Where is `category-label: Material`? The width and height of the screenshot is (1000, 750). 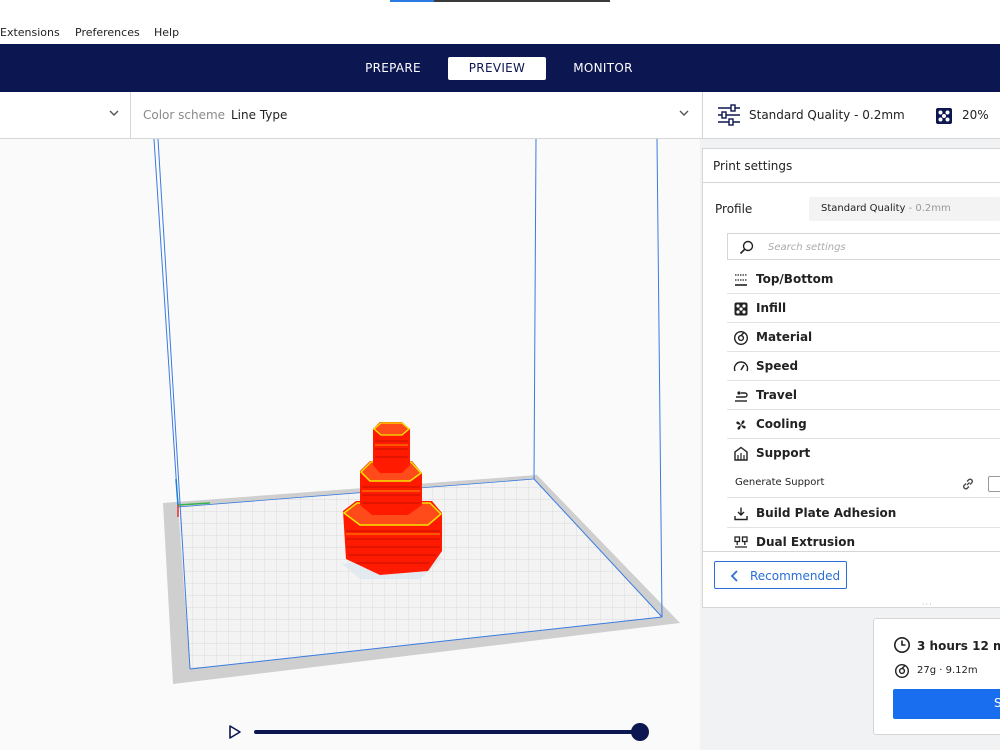
category-label: Material is located at coordinates (784, 337).